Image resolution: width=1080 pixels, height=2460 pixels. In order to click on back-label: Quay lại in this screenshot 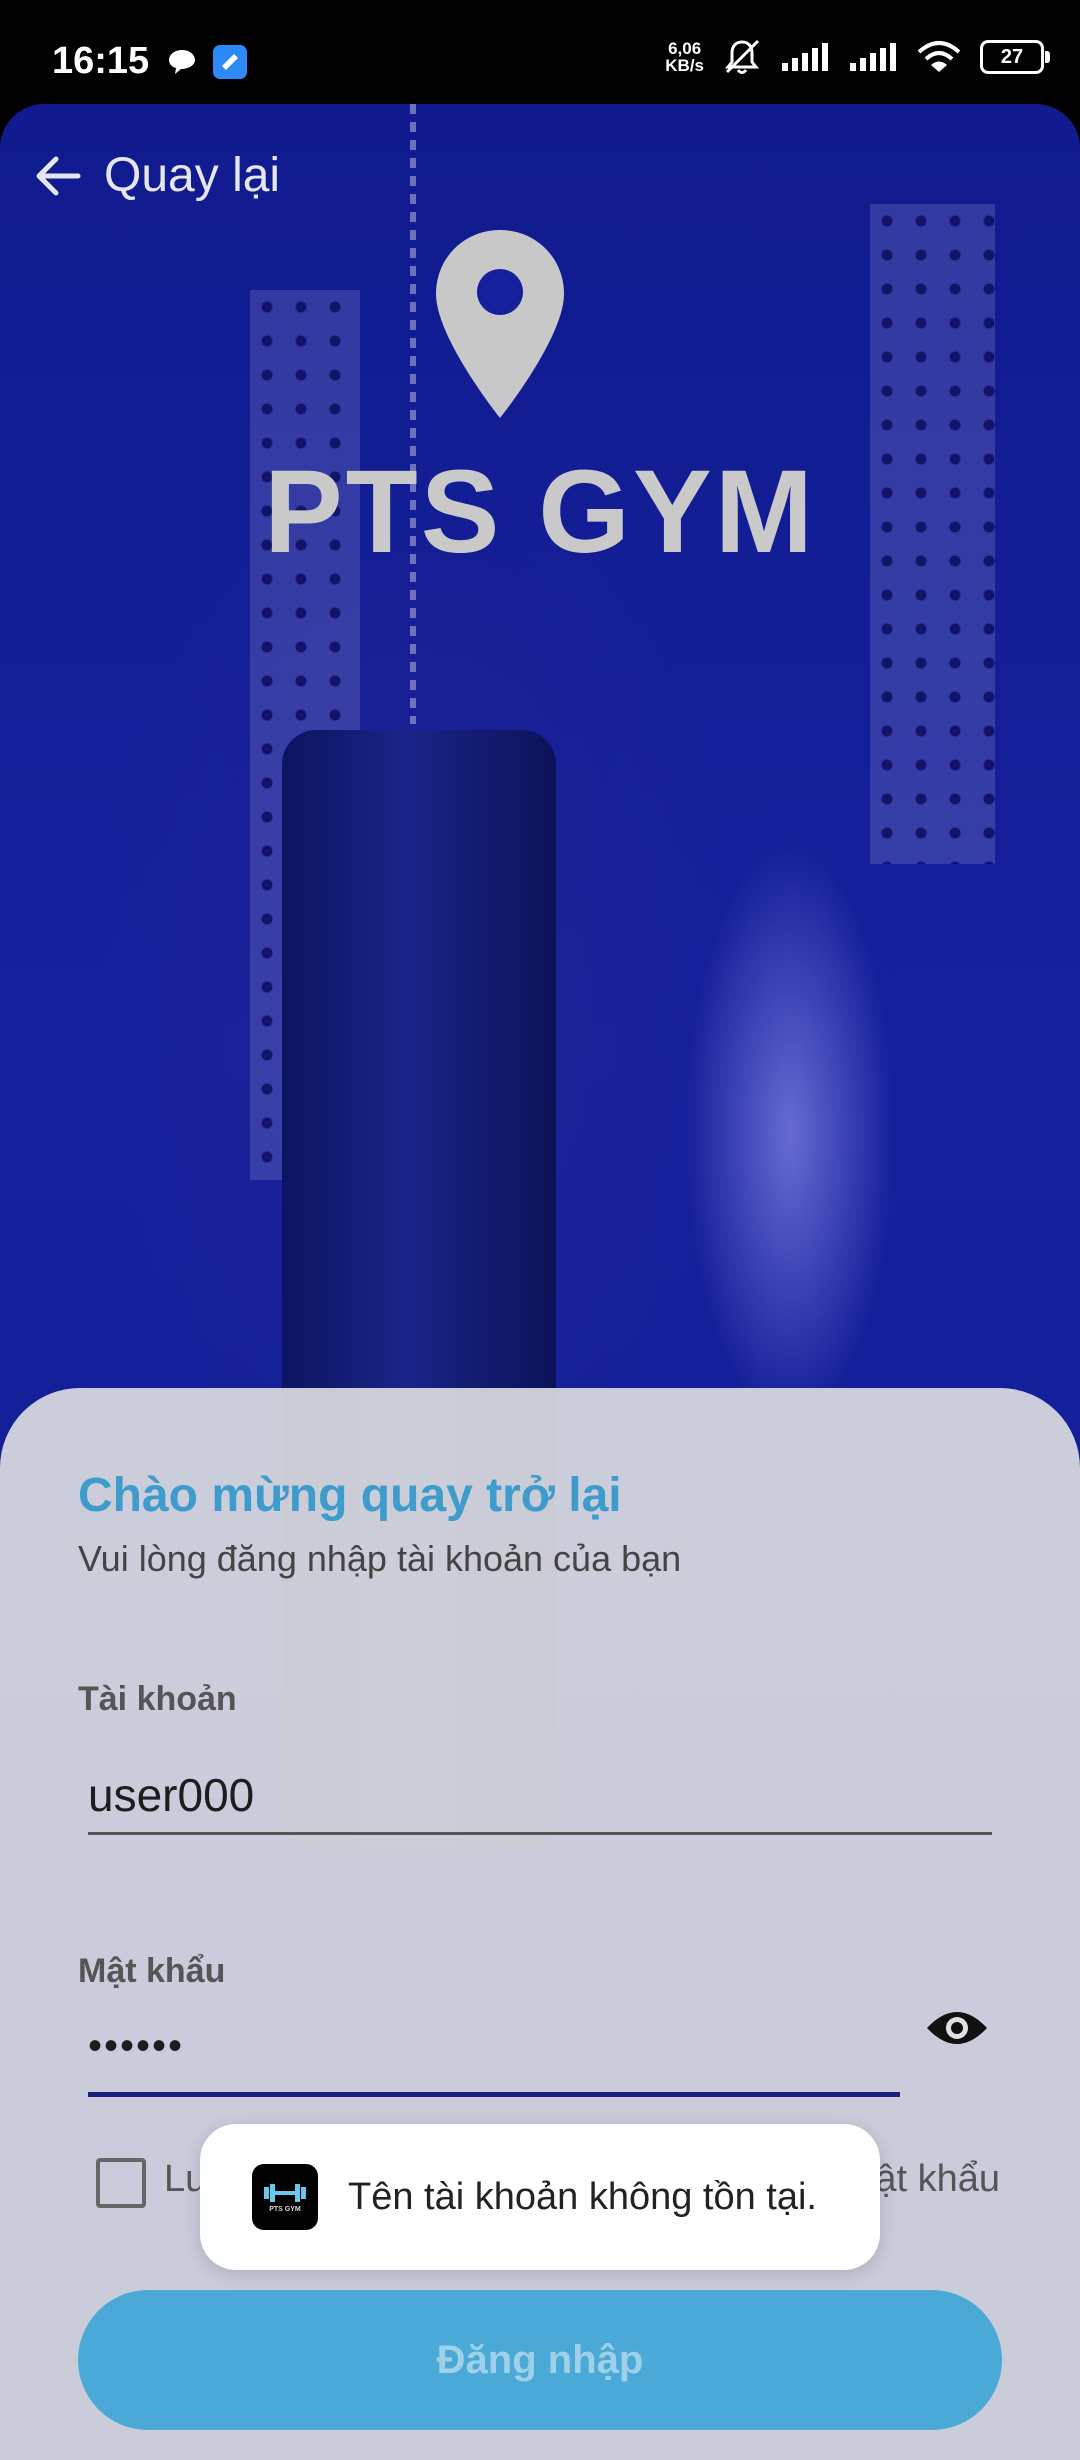, I will do `click(192, 175)`.